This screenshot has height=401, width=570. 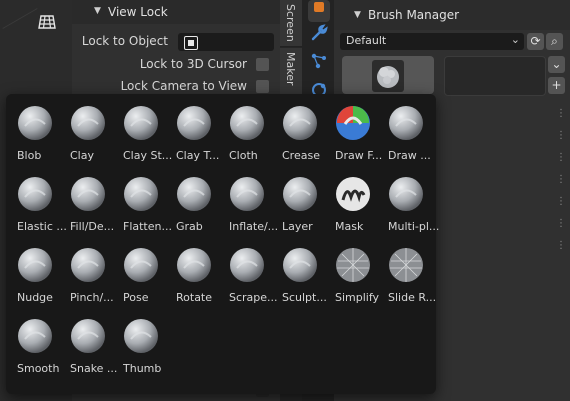 What do you see at coordinates (300, 265) in the screenshot?
I see `sculpt-draw-brush-icon` at bounding box center [300, 265].